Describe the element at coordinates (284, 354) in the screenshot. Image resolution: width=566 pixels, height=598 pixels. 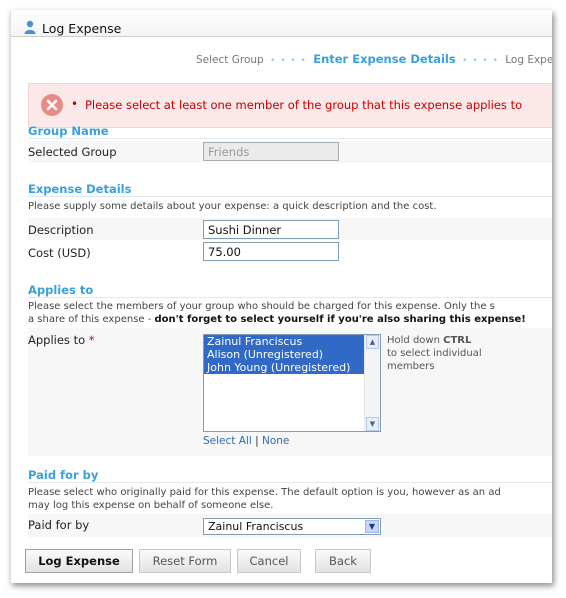
I see `member-option: Alison (Unregistered)` at that location.